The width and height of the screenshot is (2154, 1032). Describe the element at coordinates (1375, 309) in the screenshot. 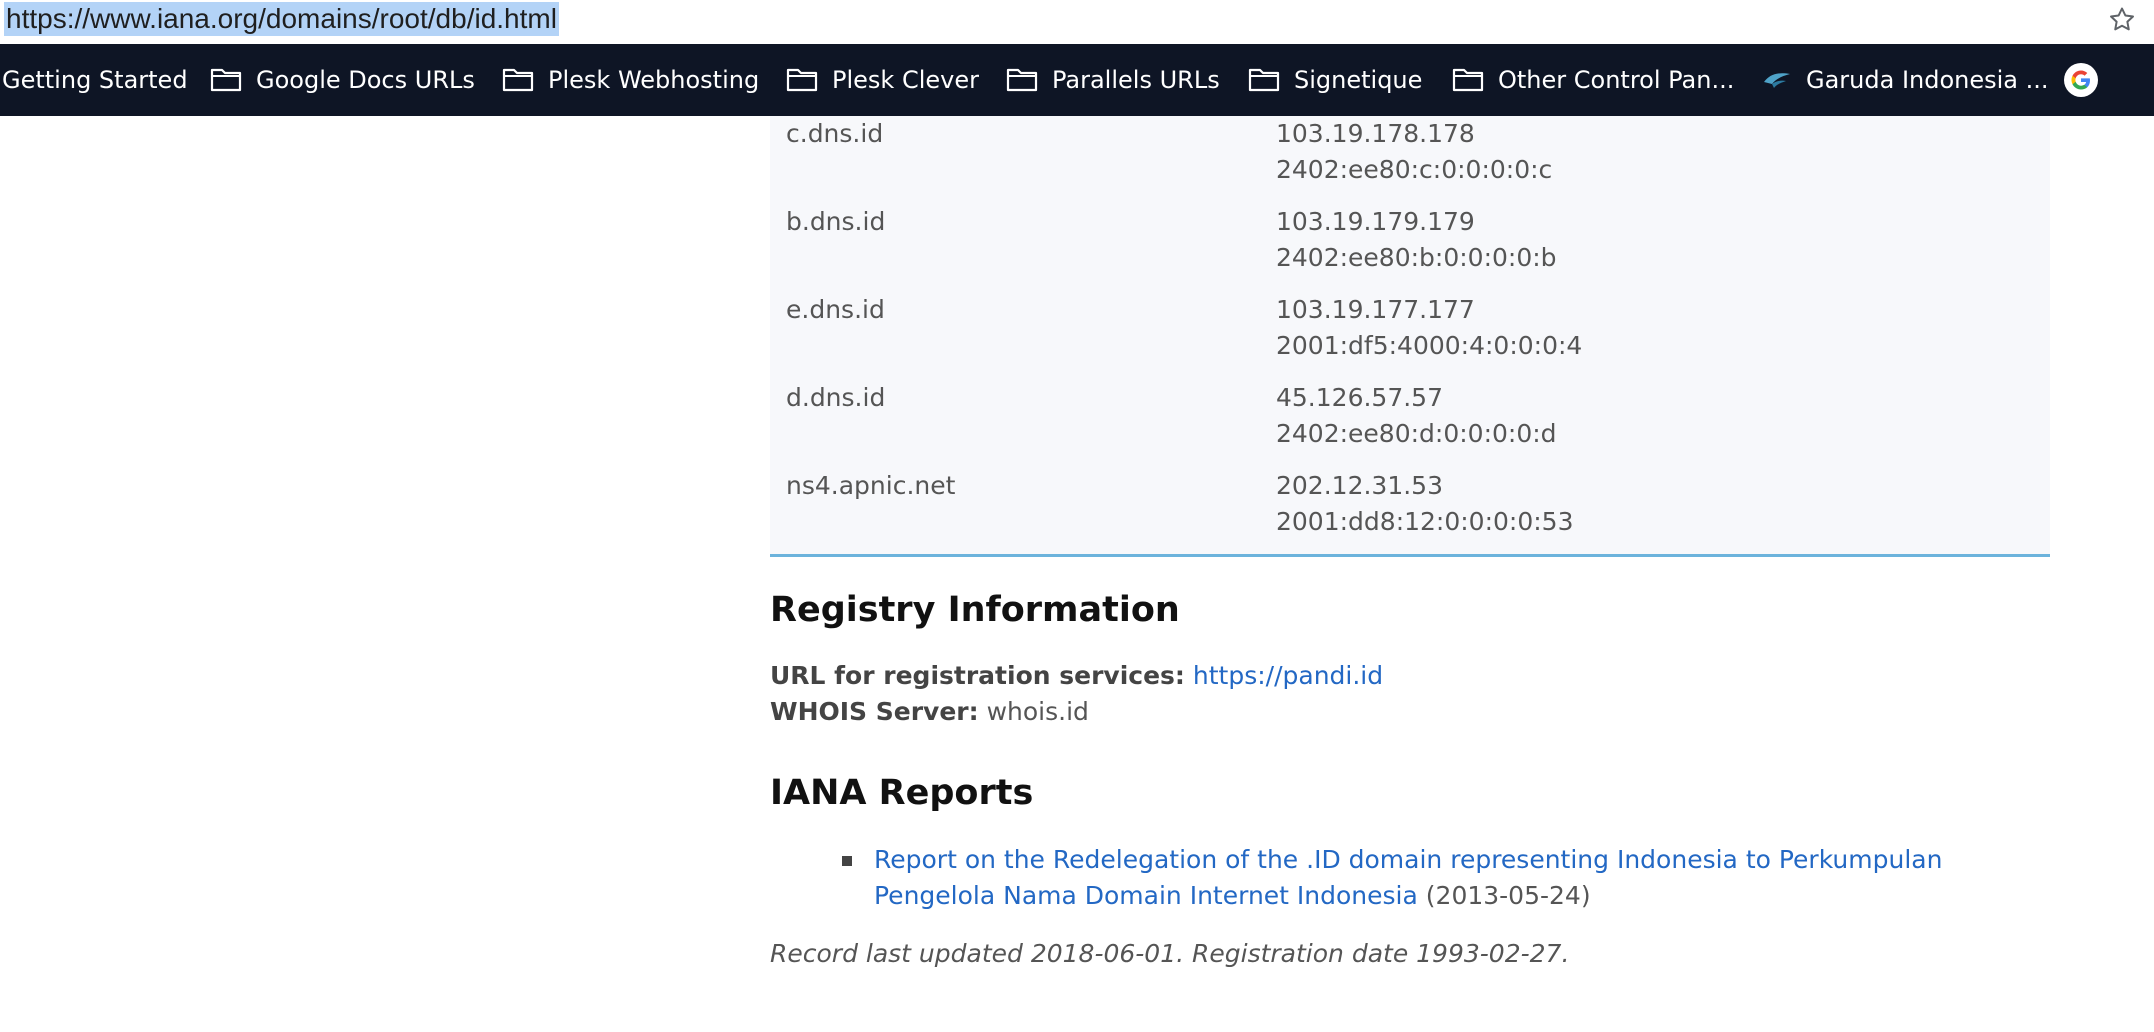

I see `ns-ipv4: 103.19.177.177` at that location.